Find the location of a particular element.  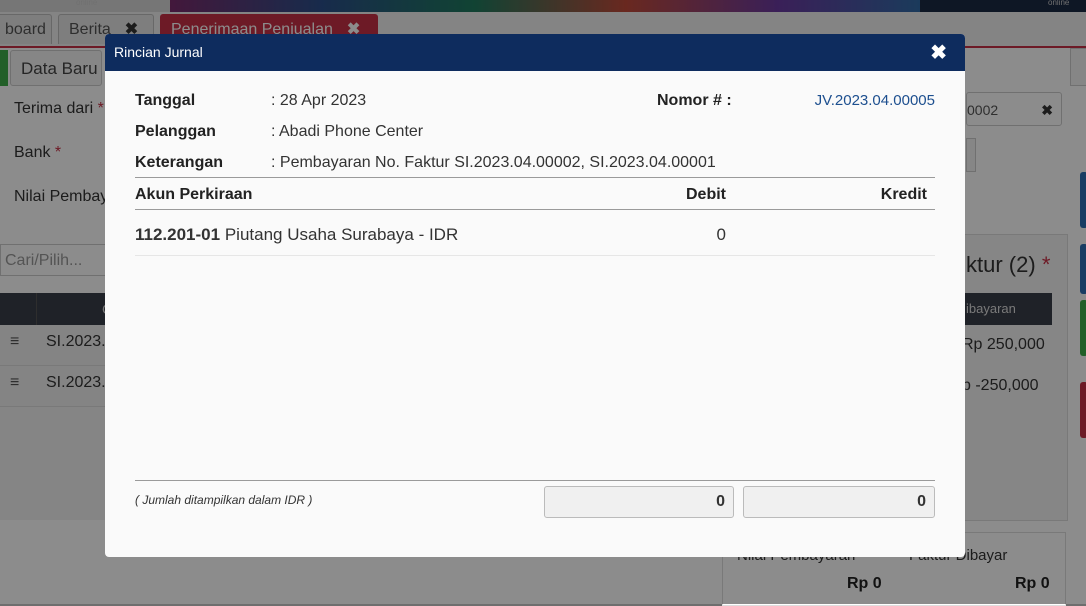

pelanggan-label: Pelanggan is located at coordinates (175, 131).